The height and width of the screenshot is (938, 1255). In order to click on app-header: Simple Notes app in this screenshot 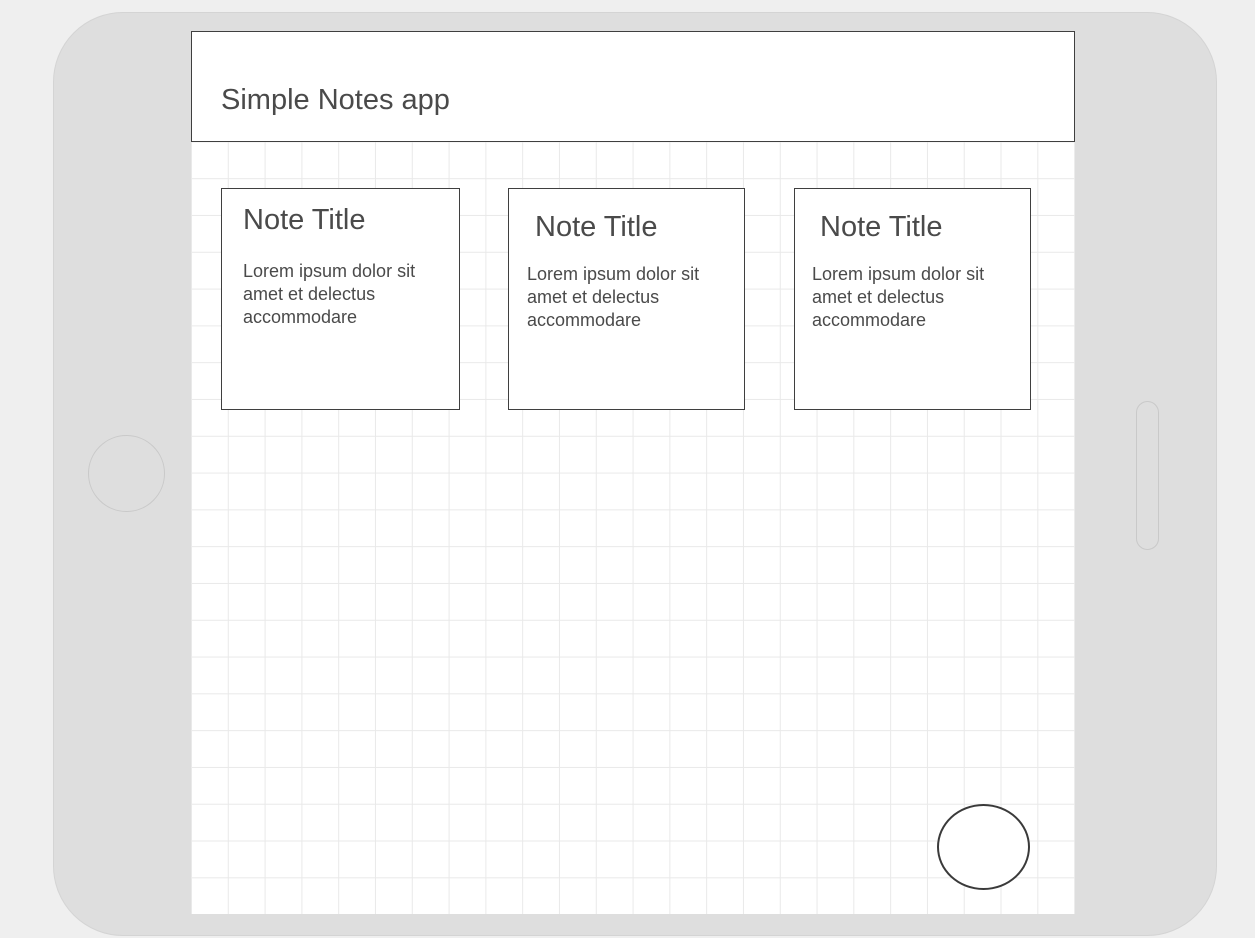, I will do `click(633, 86)`.